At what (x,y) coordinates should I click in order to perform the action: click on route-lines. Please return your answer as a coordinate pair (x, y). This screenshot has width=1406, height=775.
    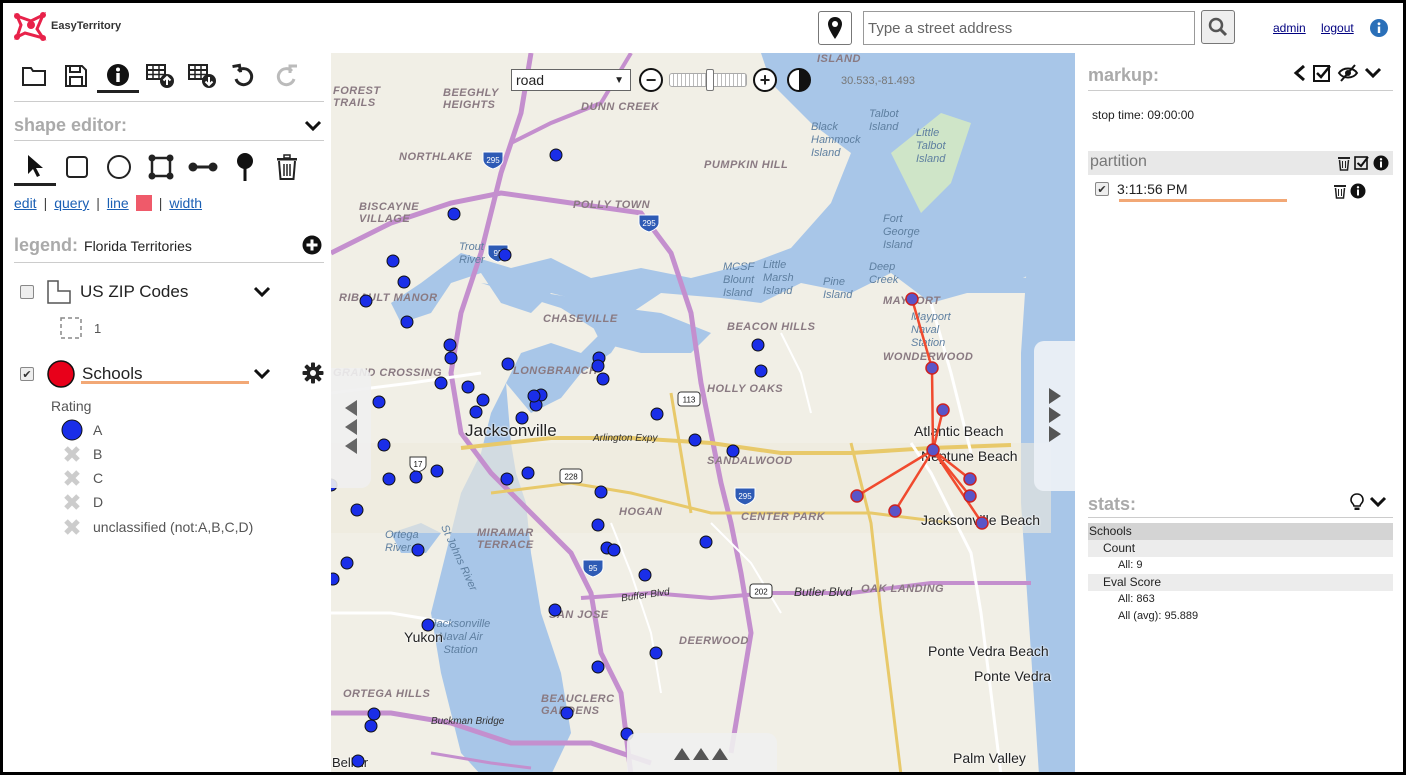
    Looking at the image, I should click on (920, 411).